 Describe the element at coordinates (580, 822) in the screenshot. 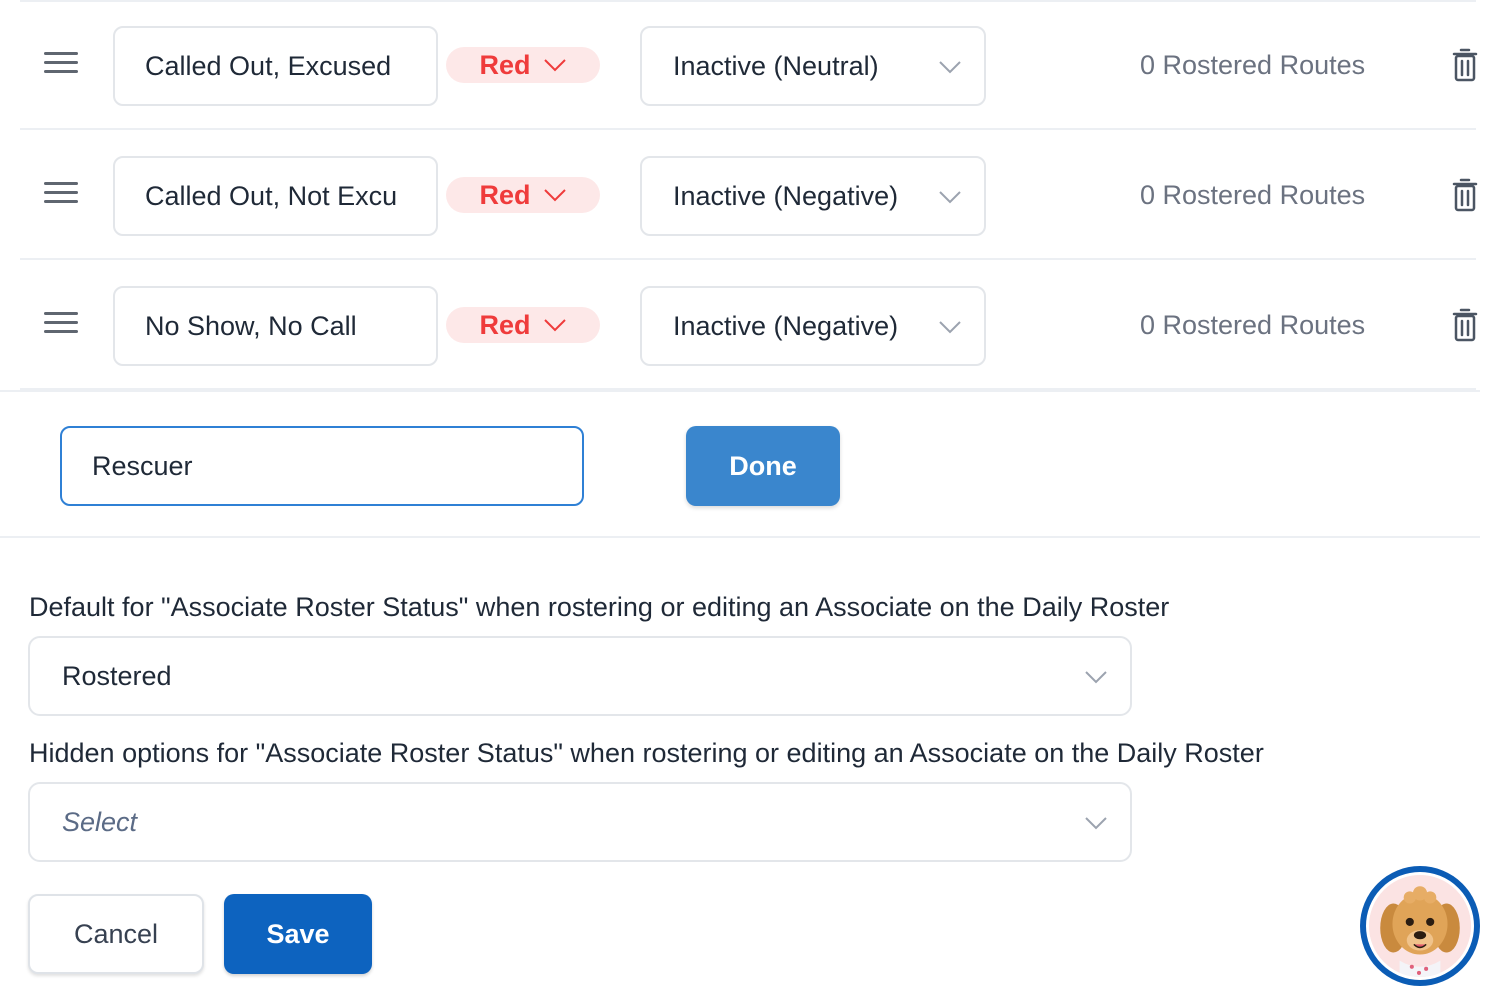

I see `hidden-options-select: Select` at that location.